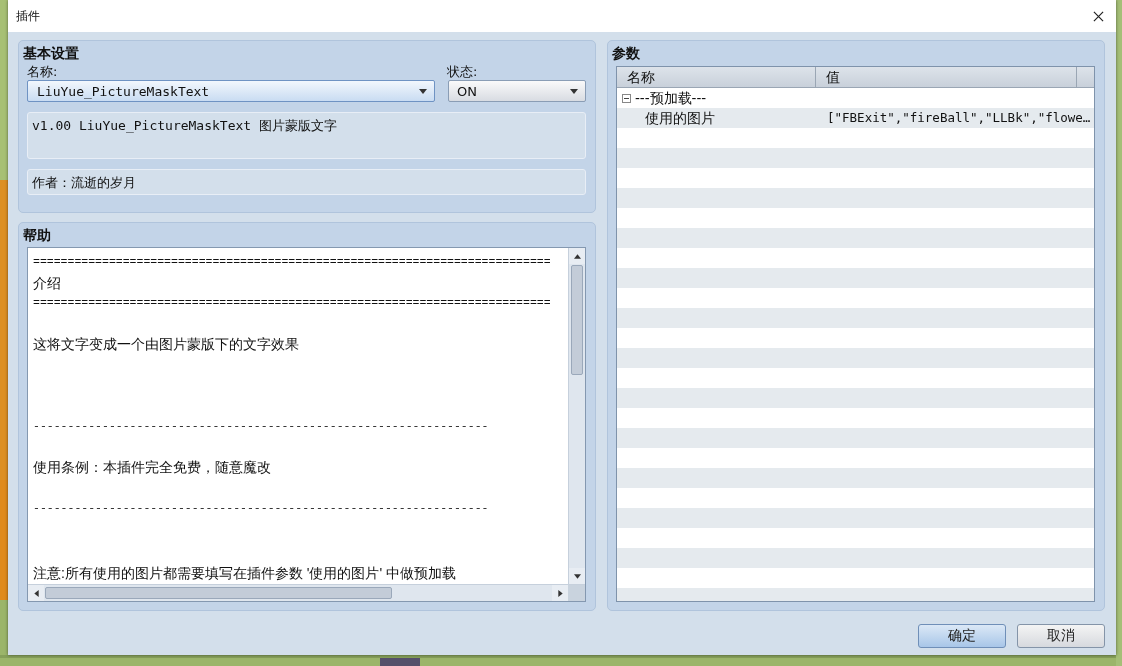  Describe the element at coordinates (152, 467) in the screenshot. I see `help-text-line: 使用条例：本插件完全免费，随意魔改` at that location.